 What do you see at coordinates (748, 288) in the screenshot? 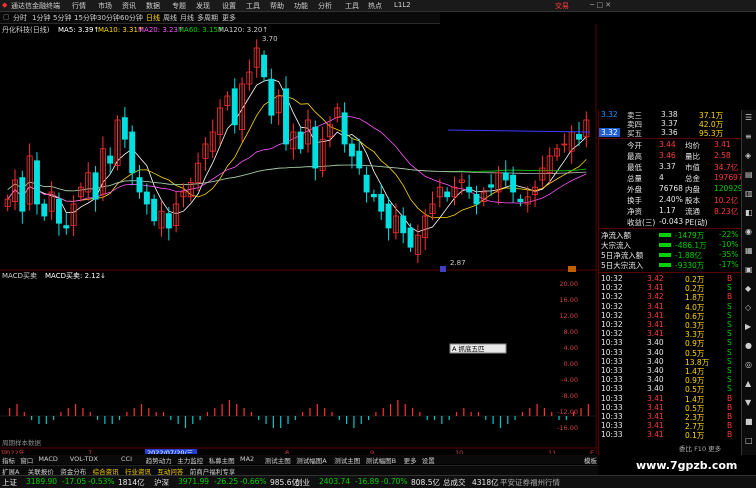
I see `sidebar-tool-icon: ◆` at bounding box center [748, 288].